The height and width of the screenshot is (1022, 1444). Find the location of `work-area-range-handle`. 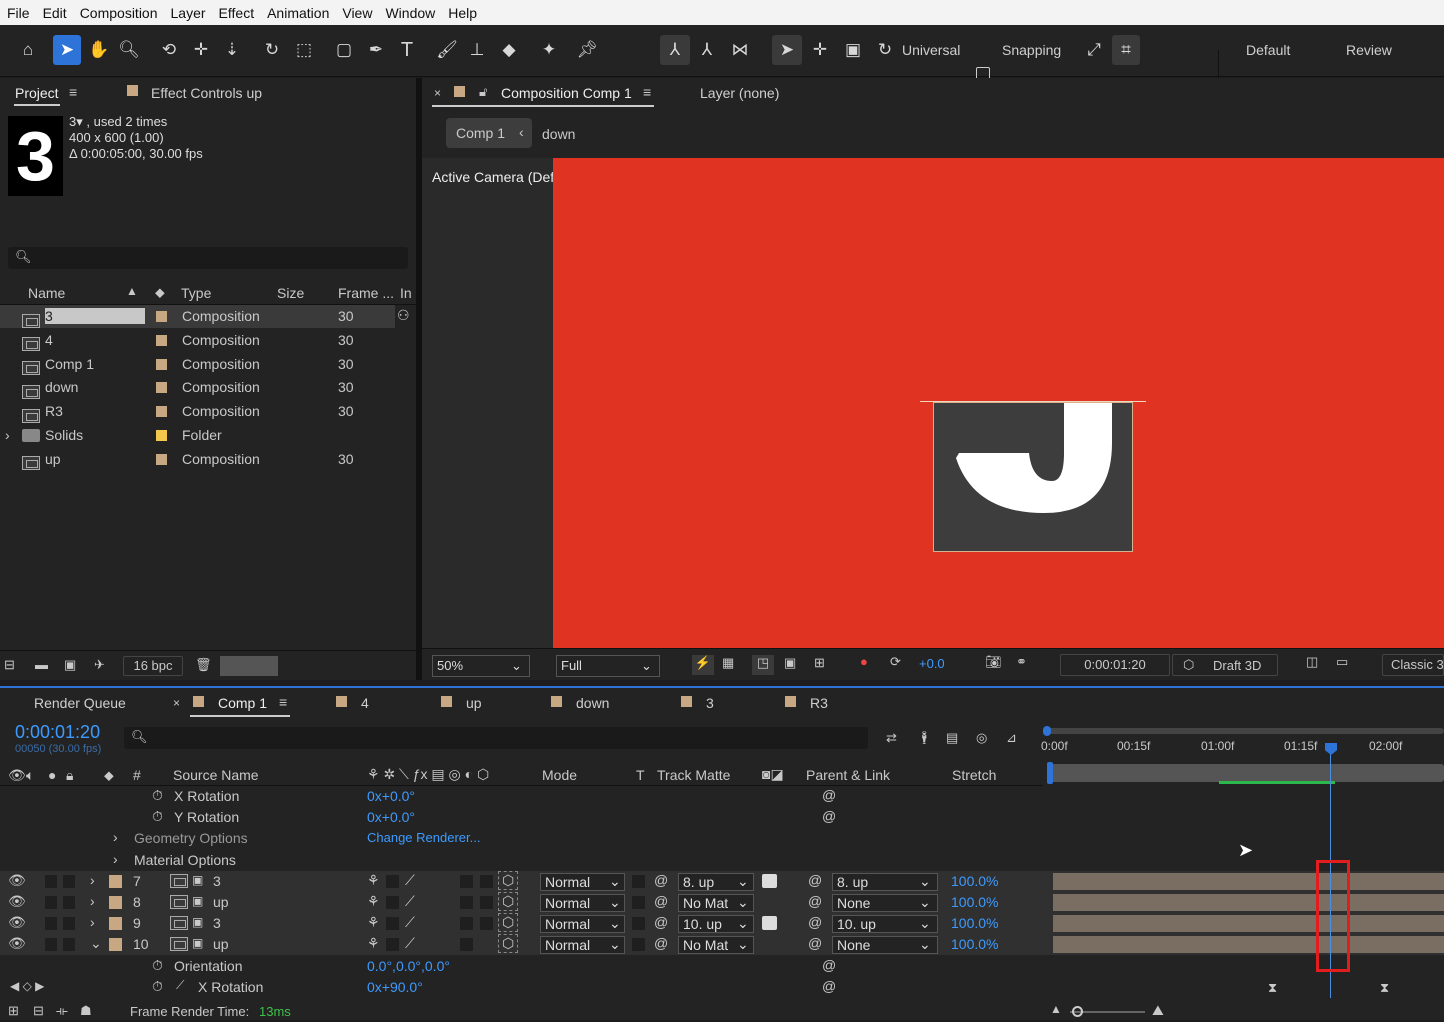

work-area-range-handle is located at coordinates (1050, 773).